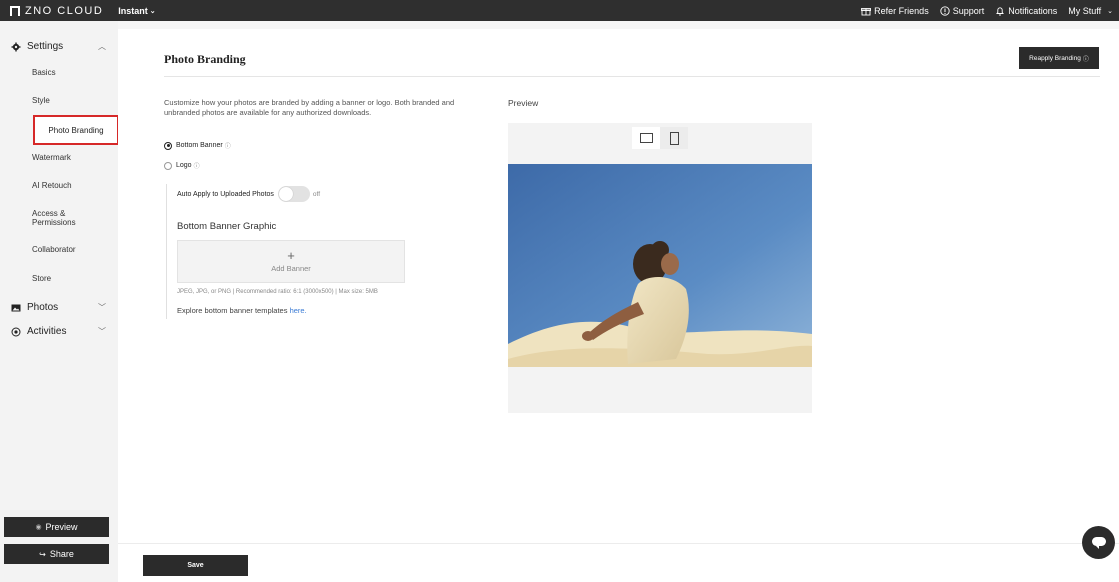 This screenshot has height=582, width=1119. Describe the element at coordinates (42, 554) in the screenshot. I see `share-icon: ↪` at that location.